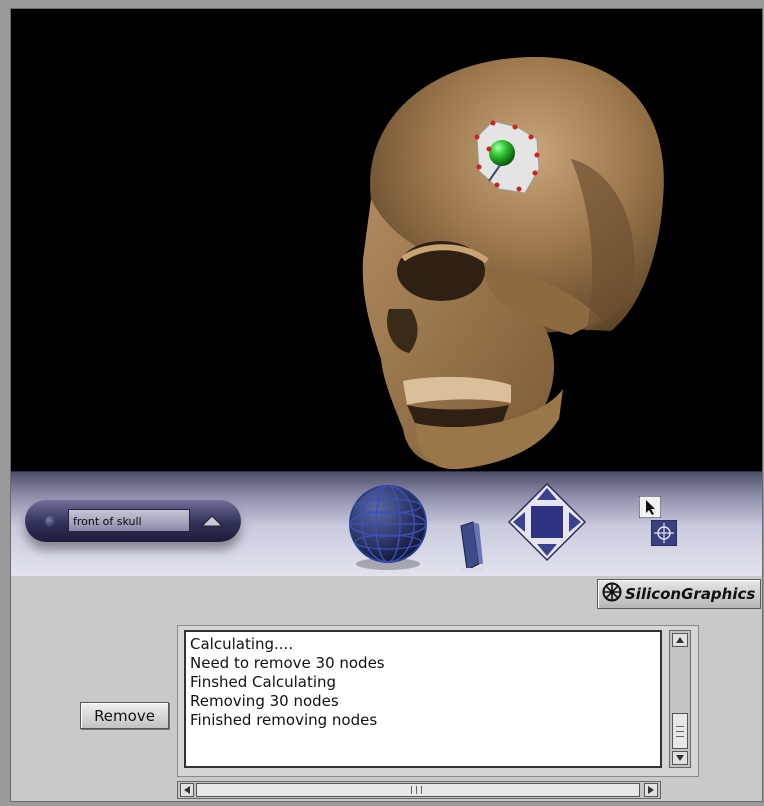 The width and height of the screenshot is (764, 806). Describe the element at coordinates (284, 720) in the screenshot. I see `log-line: Finished removing nodes` at that location.